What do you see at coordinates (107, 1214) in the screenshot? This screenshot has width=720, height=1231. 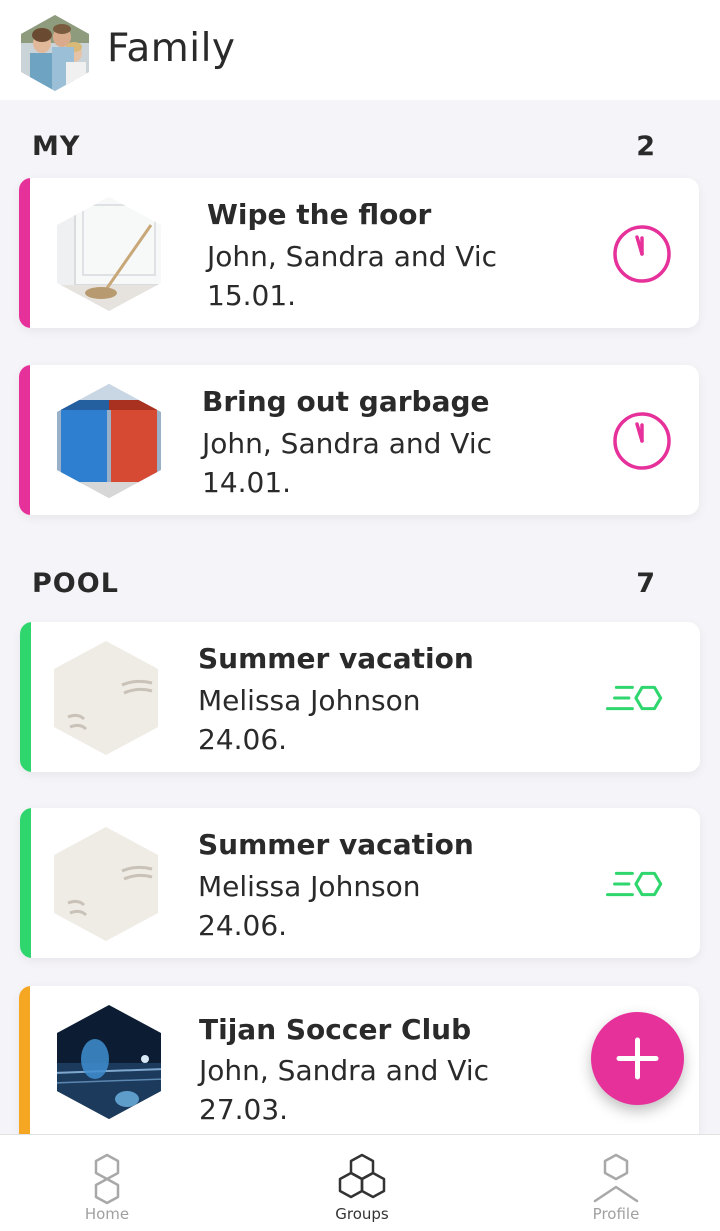 I see `nav-home-label: Home` at bounding box center [107, 1214].